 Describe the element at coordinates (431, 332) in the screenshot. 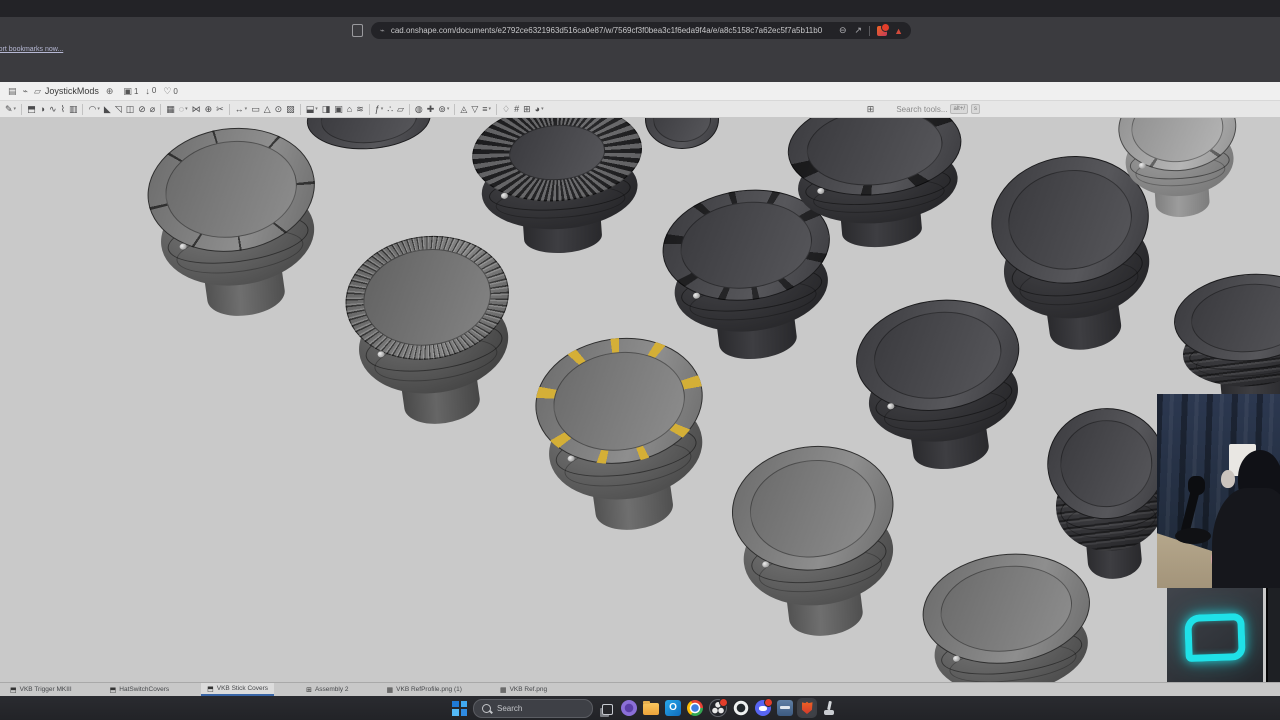

I see `knob-knurled-gray` at that location.